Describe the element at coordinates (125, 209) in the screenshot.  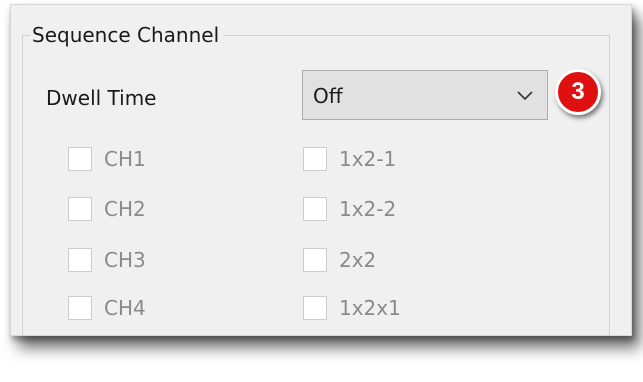
I see `checkbox-label: CH2` at that location.